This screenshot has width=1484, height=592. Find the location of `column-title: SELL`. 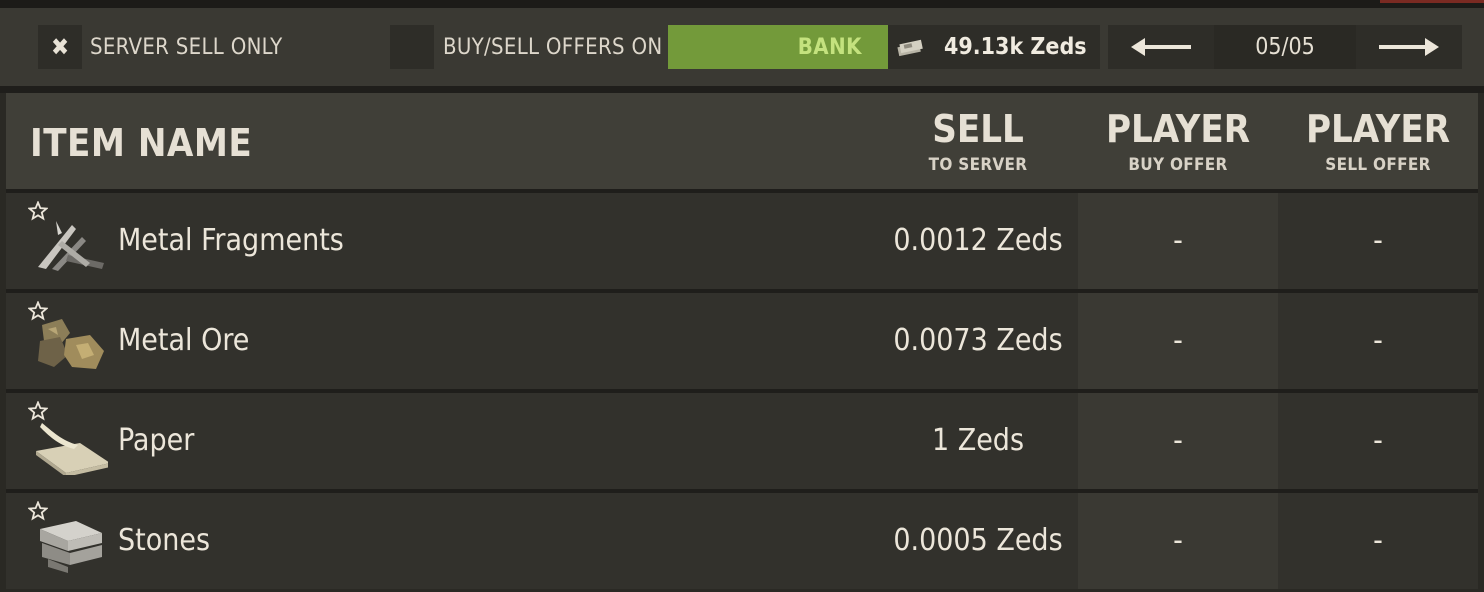

column-title: SELL is located at coordinates (978, 129).